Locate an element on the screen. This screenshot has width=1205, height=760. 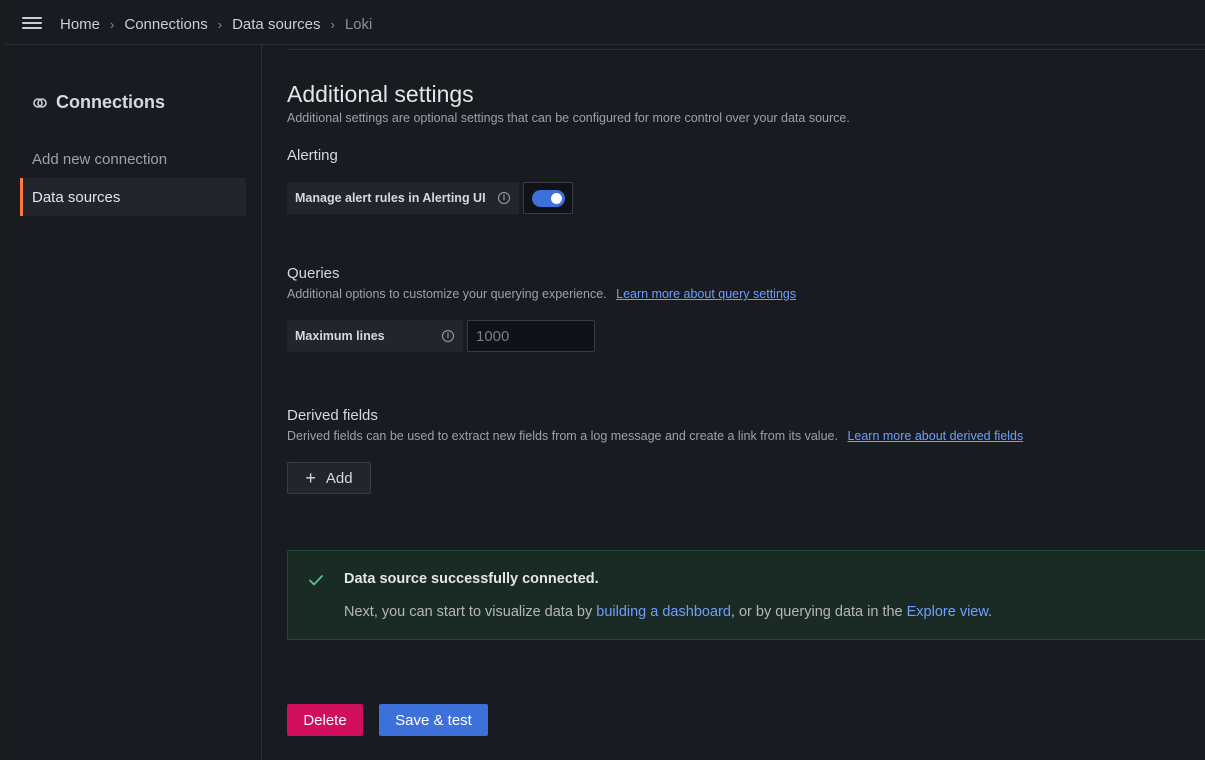
max-lines-label-text: Maximum lines is located at coordinates (340, 336).